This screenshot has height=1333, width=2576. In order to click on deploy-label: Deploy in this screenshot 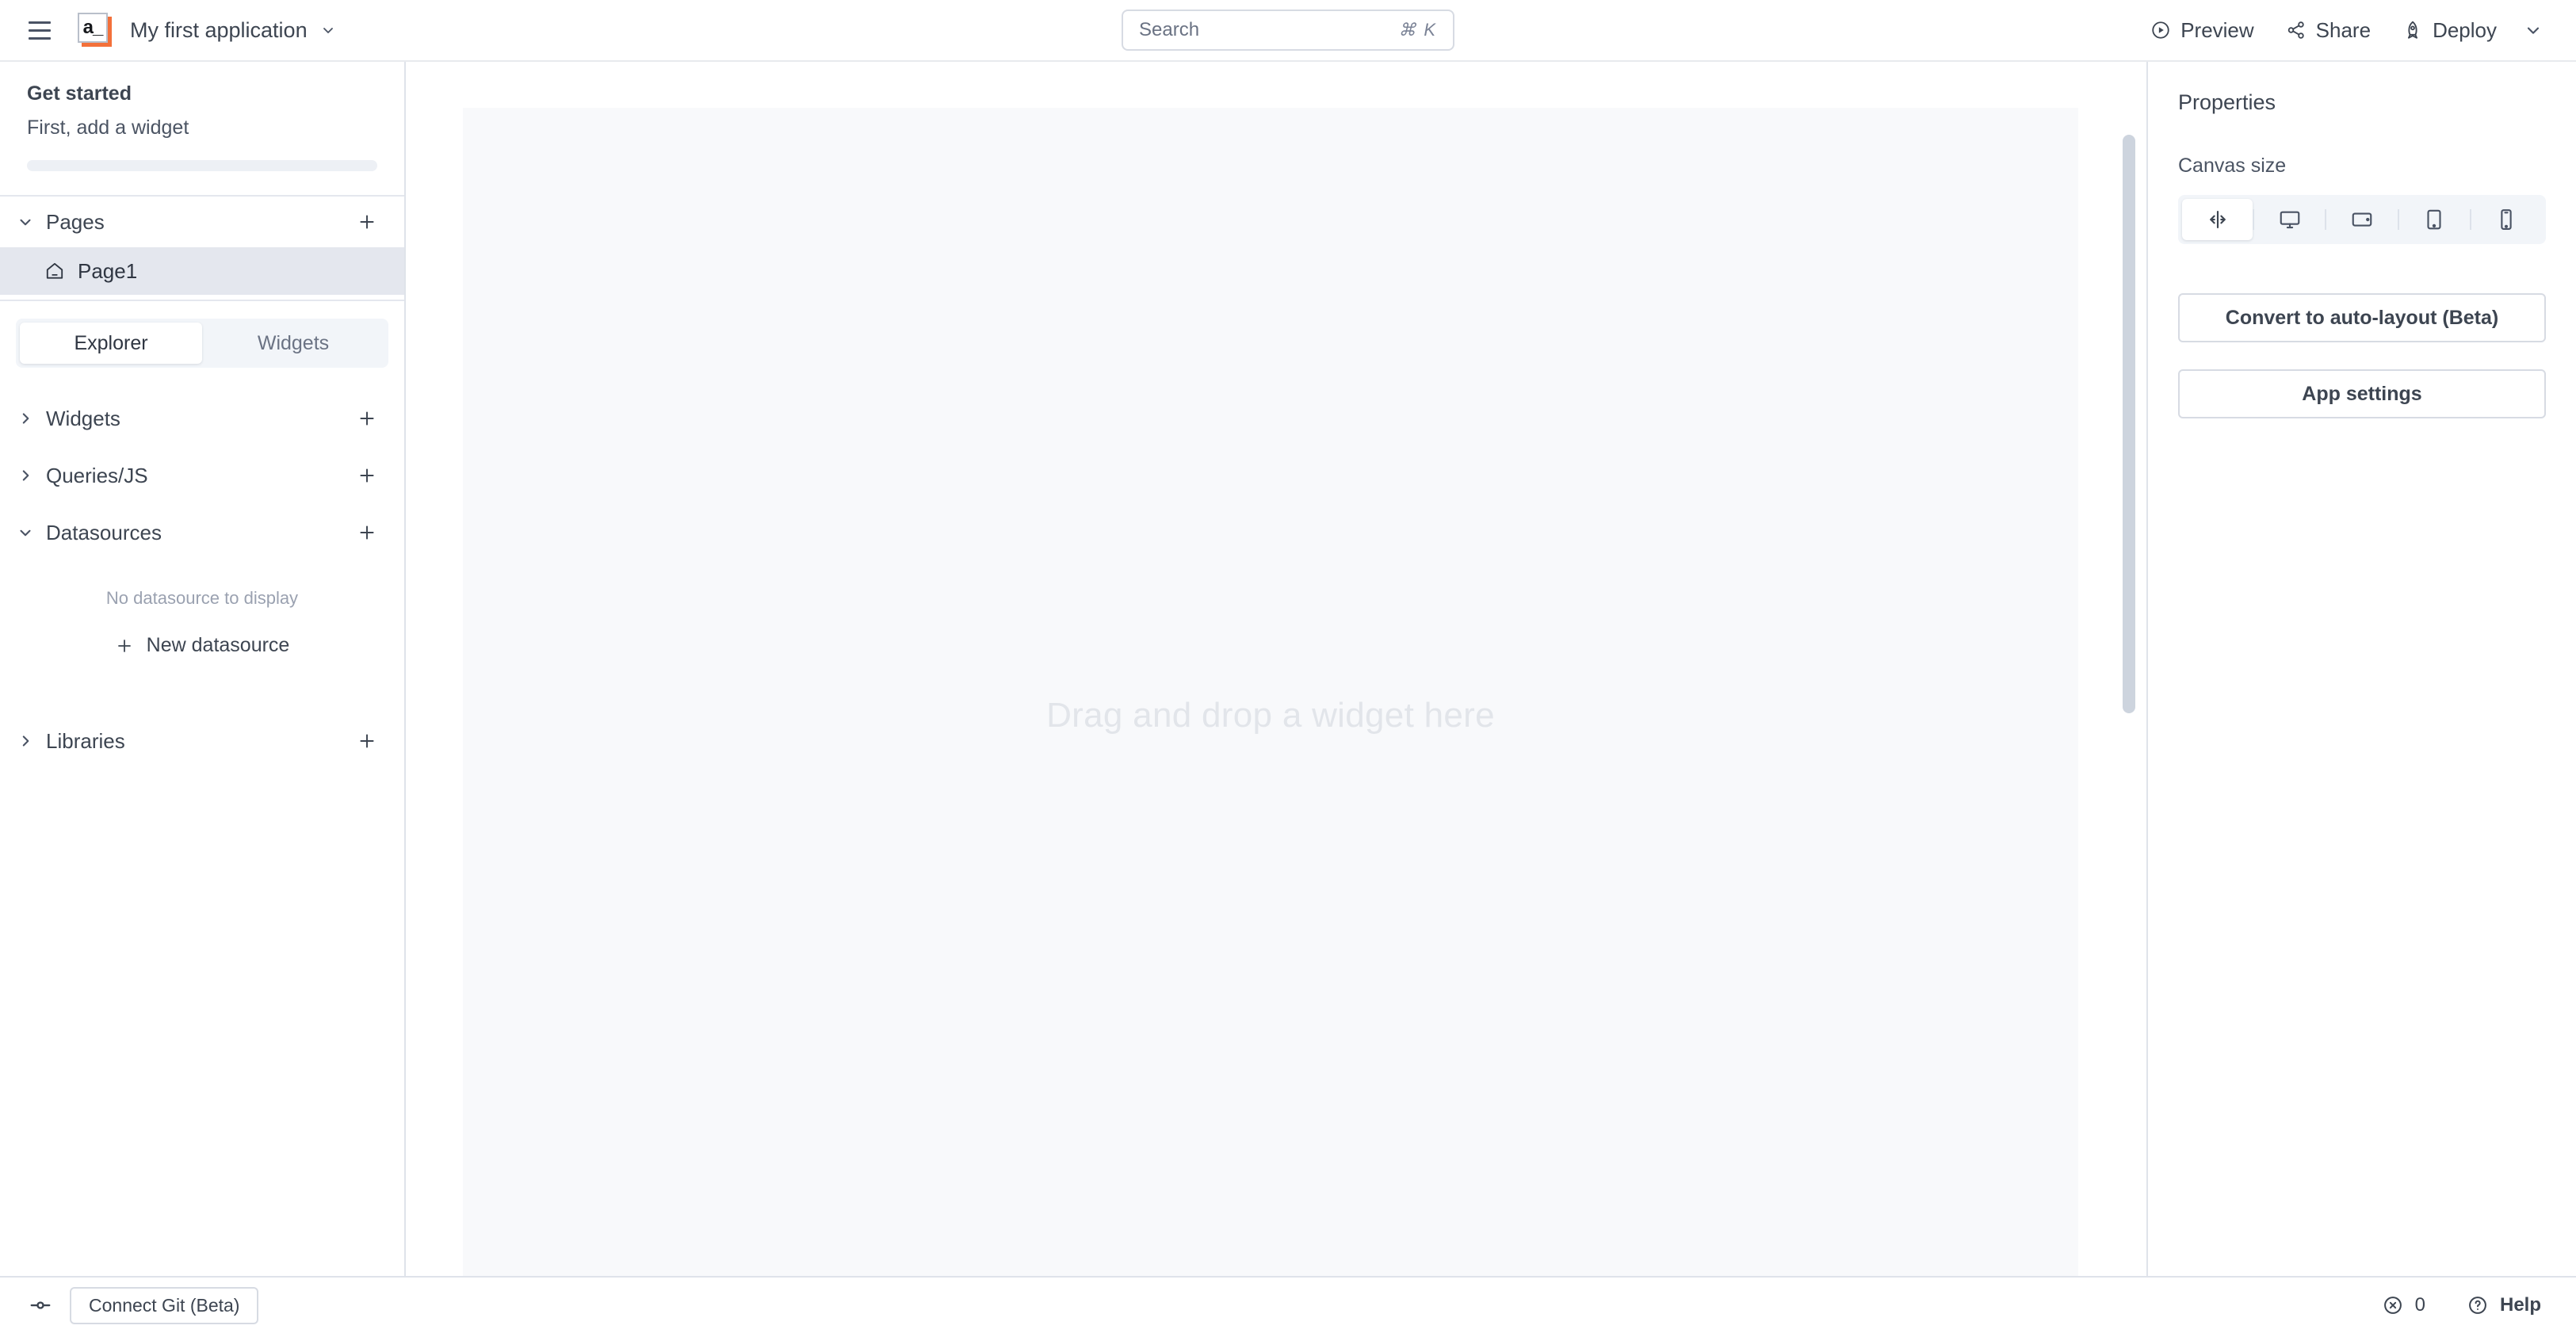, I will do `click(2465, 29)`.